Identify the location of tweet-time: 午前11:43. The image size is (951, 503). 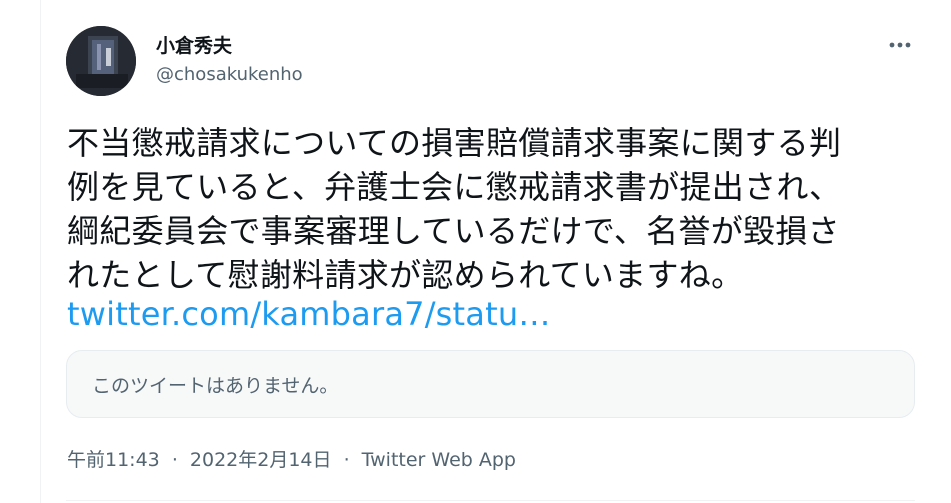
(113, 460).